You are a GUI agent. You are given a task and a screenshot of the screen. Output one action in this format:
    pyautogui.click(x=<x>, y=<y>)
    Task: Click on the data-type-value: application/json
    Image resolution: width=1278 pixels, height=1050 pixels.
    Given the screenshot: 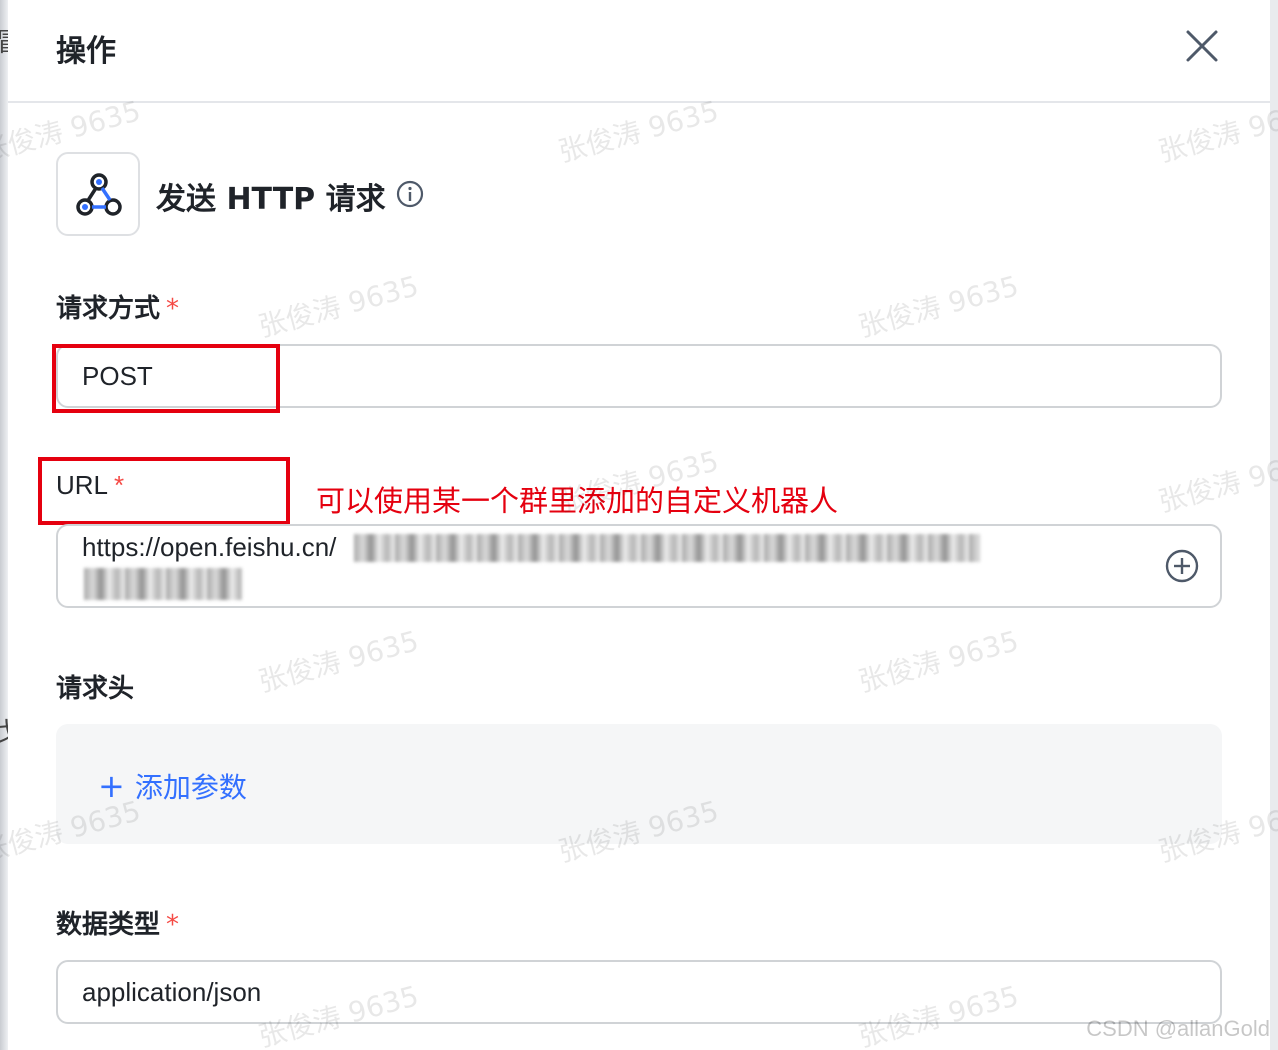 What is the action you would take?
    pyautogui.click(x=172, y=992)
    